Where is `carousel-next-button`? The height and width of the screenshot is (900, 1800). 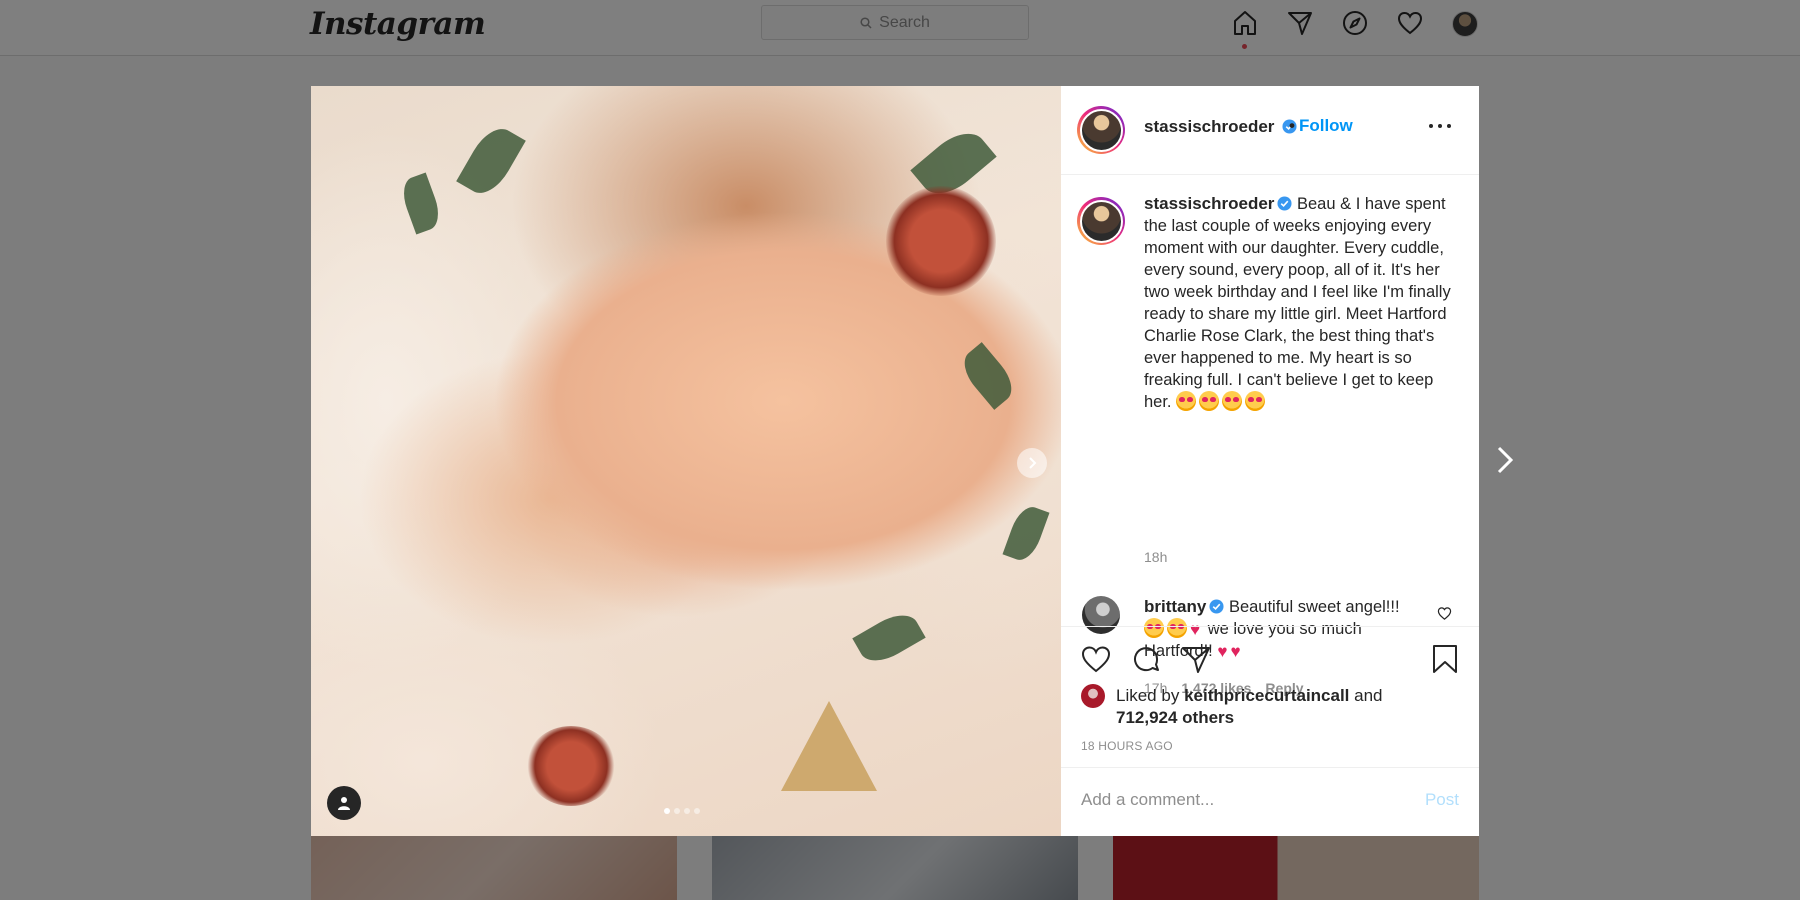
carousel-next-button is located at coordinates (1032, 463).